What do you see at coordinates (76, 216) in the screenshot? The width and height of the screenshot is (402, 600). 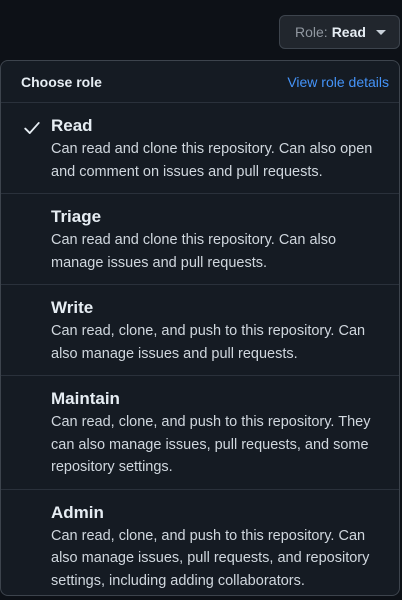 I see `role-option-name: Triage` at bounding box center [76, 216].